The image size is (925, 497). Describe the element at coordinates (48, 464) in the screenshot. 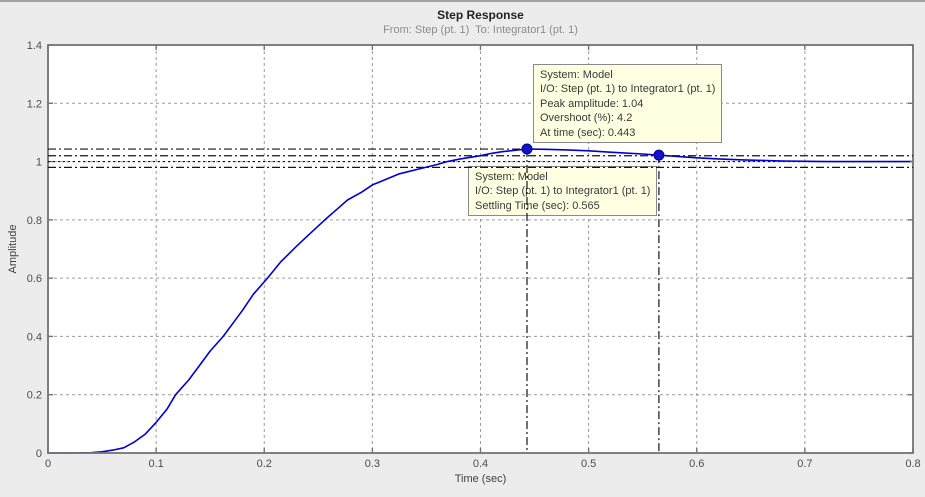

I see `x-tick-label: 0` at that location.